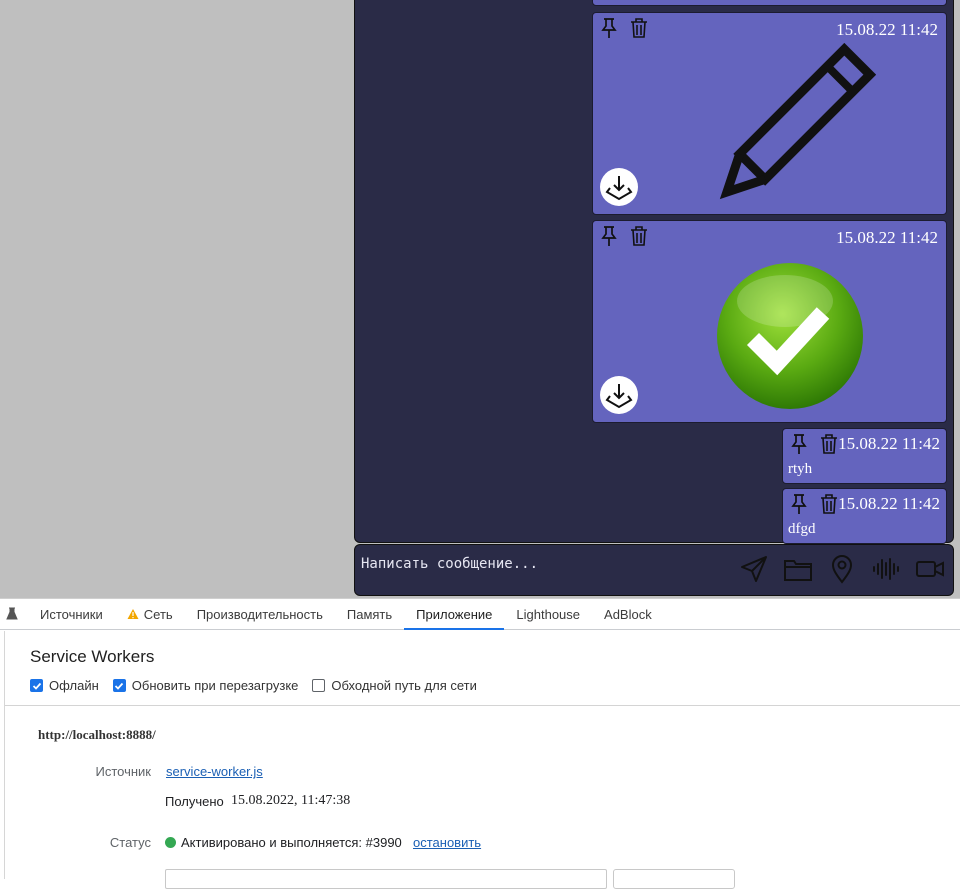  Describe the element at coordinates (802, 529) in the screenshot. I see `message-text: dfgd` at that location.